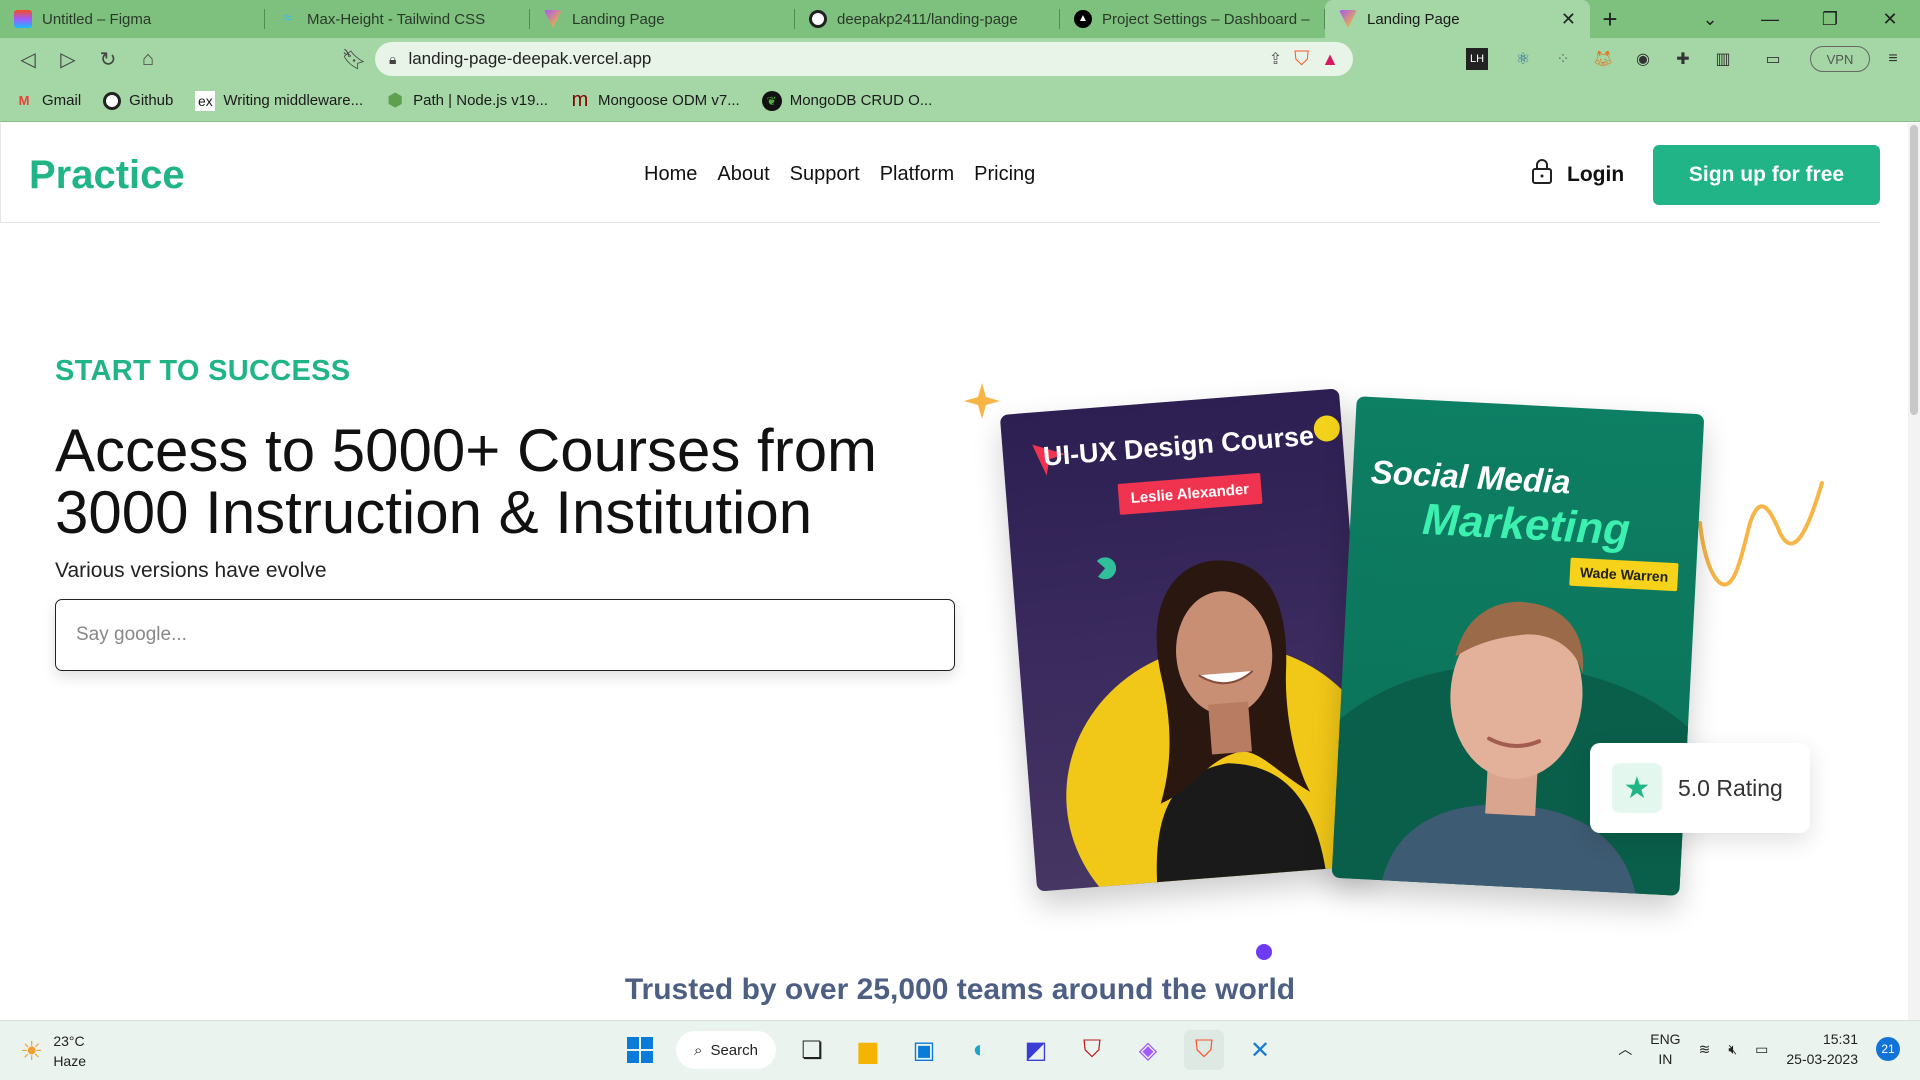 This screenshot has height=1080, width=1920. What do you see at coordinates (1563, 59) in the screenshot?
I see `extension-dots-icon: ⁘` at bounding box center [1563, 59].